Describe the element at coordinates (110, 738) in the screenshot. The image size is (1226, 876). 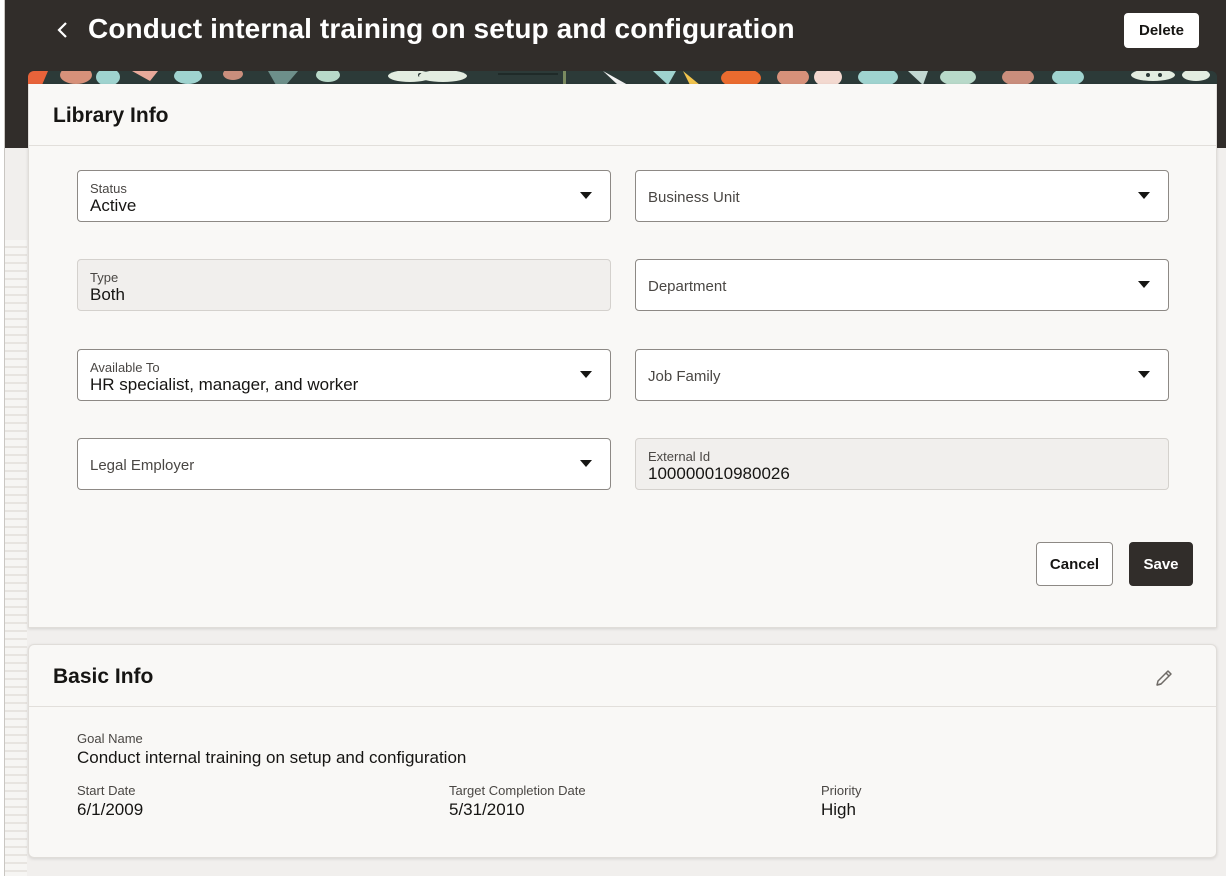
I see `goal-name-label: Goal Name` at that location.